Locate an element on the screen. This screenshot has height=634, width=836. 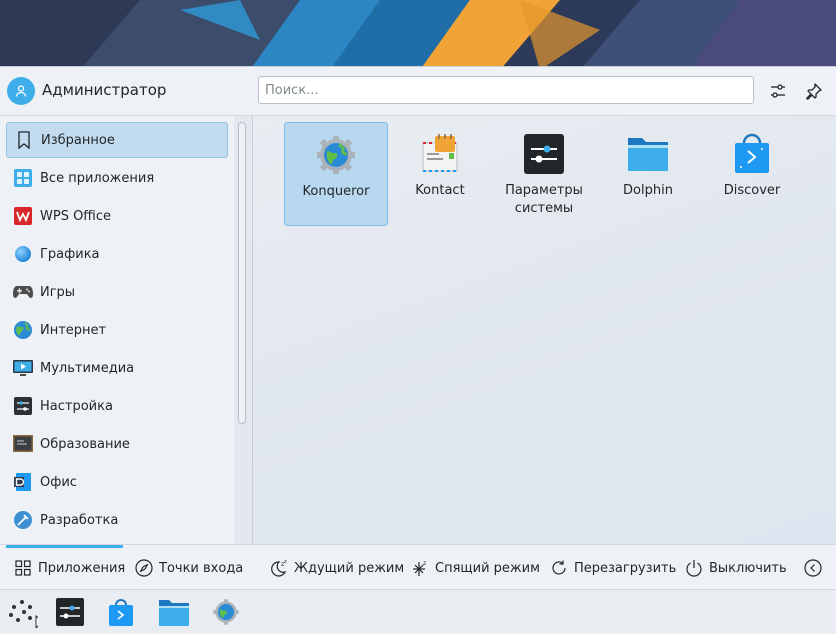
sidebar-item-education: Образование is located at coordinates (117, 444).